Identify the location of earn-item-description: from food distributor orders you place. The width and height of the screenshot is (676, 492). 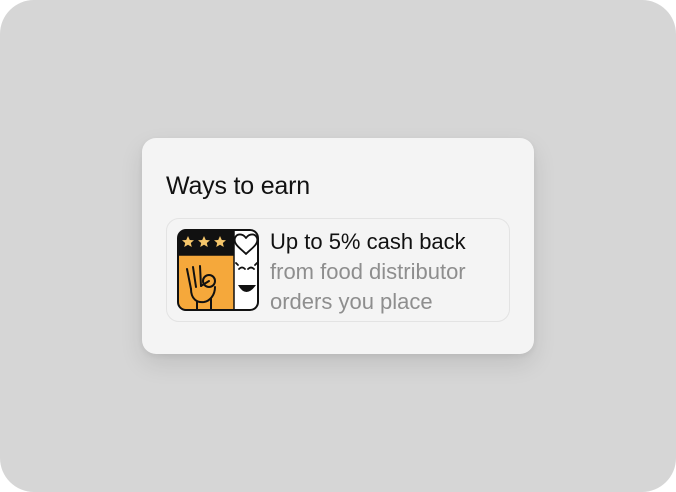
(368, 286).